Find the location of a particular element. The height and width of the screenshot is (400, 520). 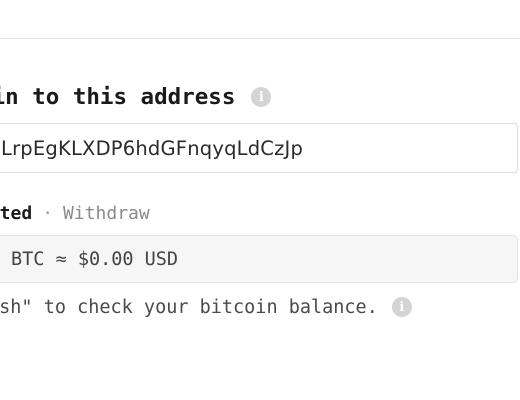

balance-display: BTC ≈ $0.00 USD is located at coordinates (259, 259).